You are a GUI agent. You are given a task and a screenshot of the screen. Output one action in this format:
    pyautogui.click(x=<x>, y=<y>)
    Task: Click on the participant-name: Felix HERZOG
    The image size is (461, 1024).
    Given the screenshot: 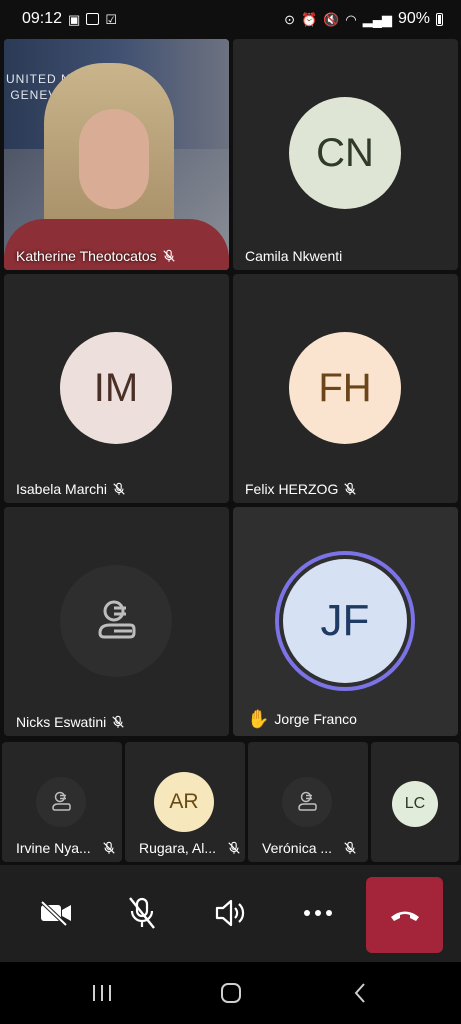 What is the action you would take?
    pyautogui.click(x=292, y=489)
    